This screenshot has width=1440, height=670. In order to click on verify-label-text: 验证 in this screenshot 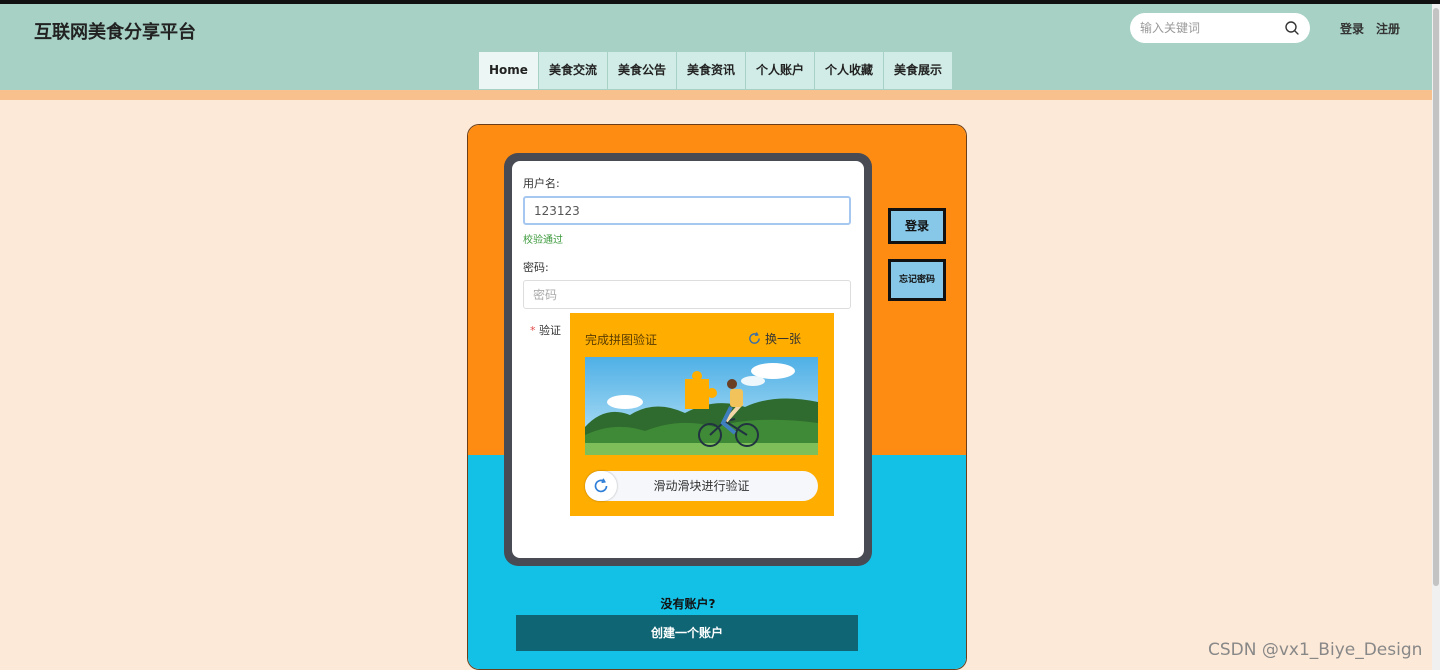, I will do `click(550, 330)`.